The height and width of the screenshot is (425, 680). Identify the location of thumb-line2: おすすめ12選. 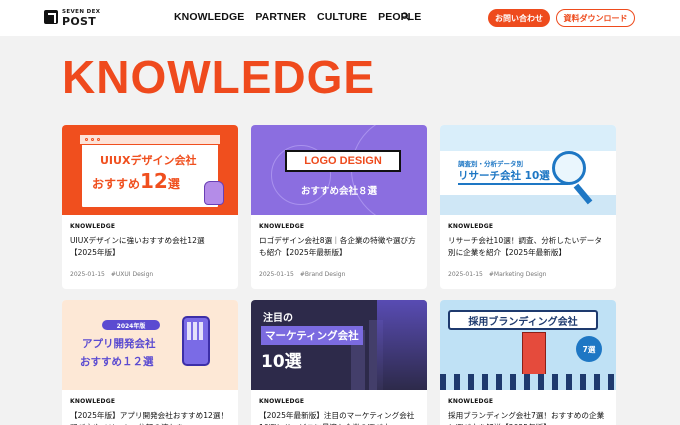
(136, 181).